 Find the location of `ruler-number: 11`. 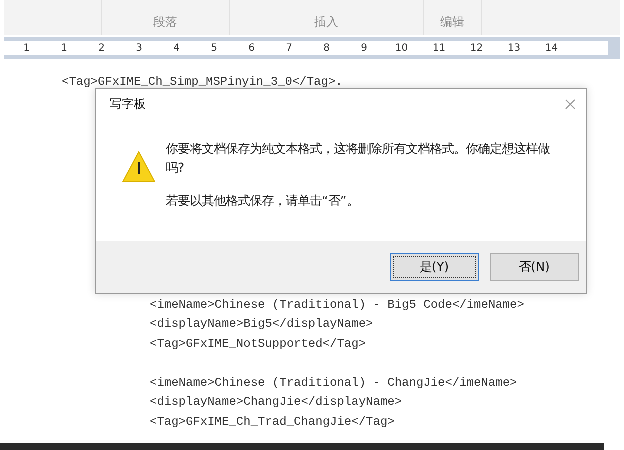

ruler-number: 11 is located at coordinates (439, 48).